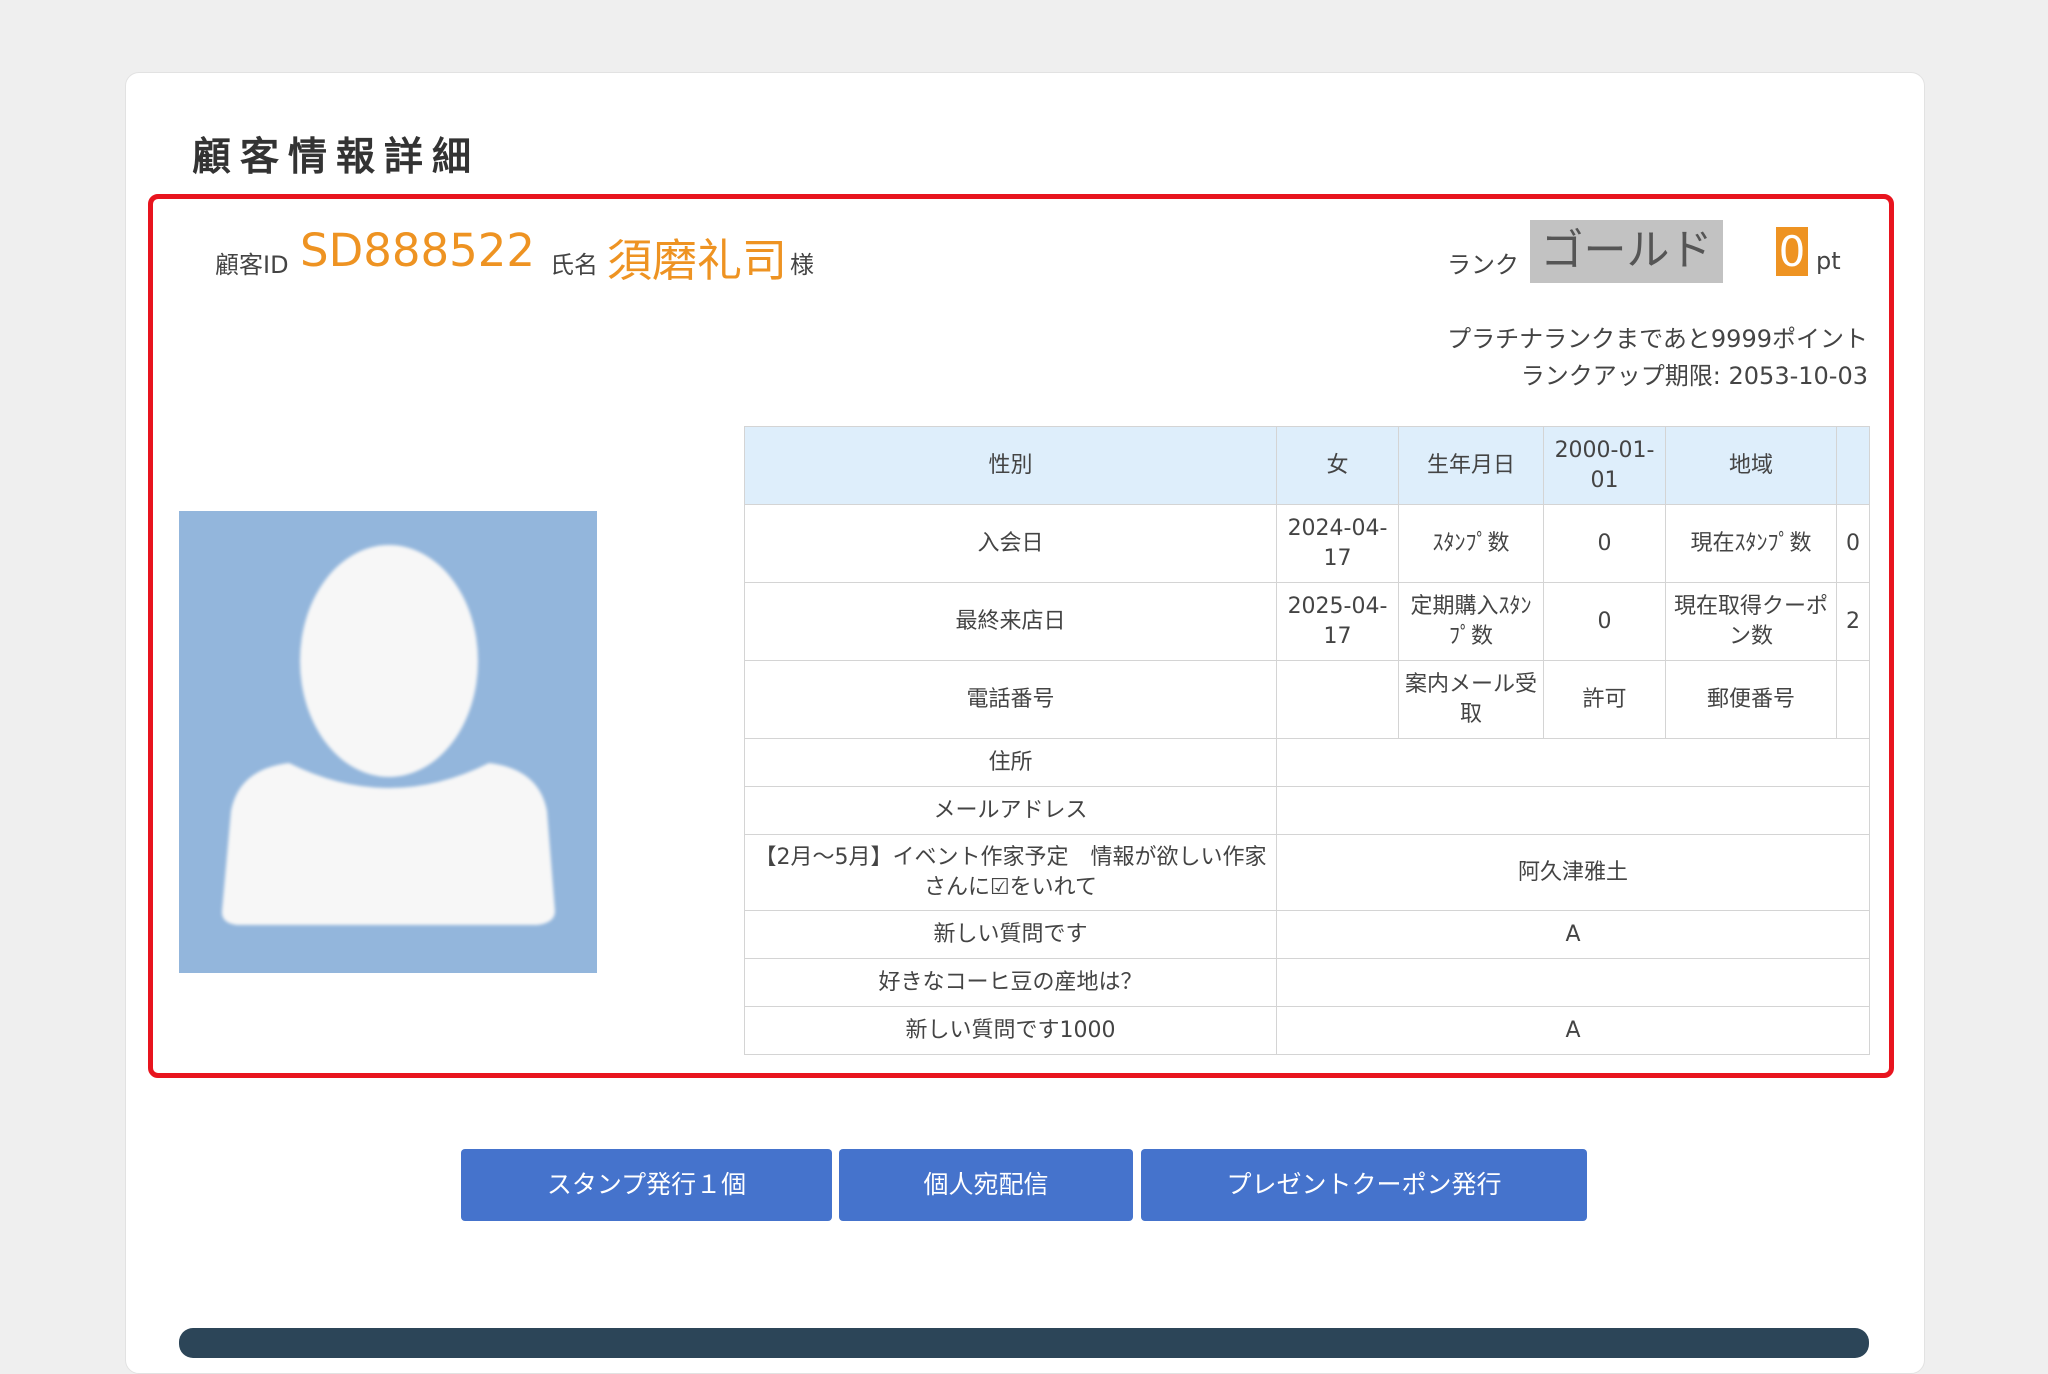 The image size is (2048, 1374). I want to click on phone-label: 電話番号, so click(1010, 699).